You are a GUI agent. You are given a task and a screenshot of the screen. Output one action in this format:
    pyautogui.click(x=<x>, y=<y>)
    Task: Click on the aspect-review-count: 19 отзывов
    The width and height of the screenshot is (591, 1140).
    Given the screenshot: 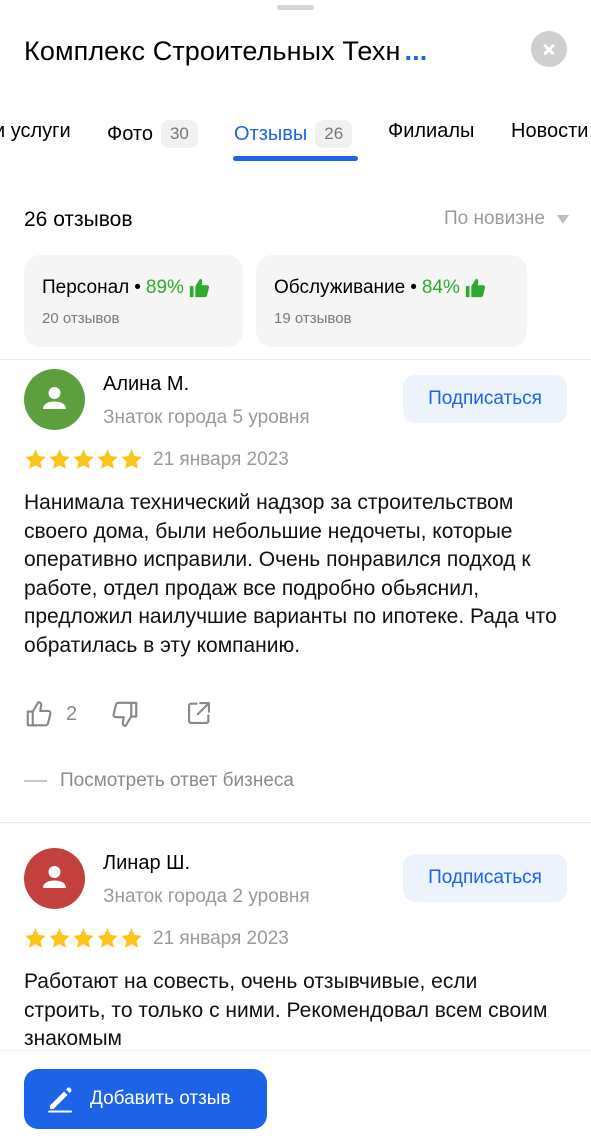 What is the action you would take?
    pyautogui.click(x=313, y=318)
    